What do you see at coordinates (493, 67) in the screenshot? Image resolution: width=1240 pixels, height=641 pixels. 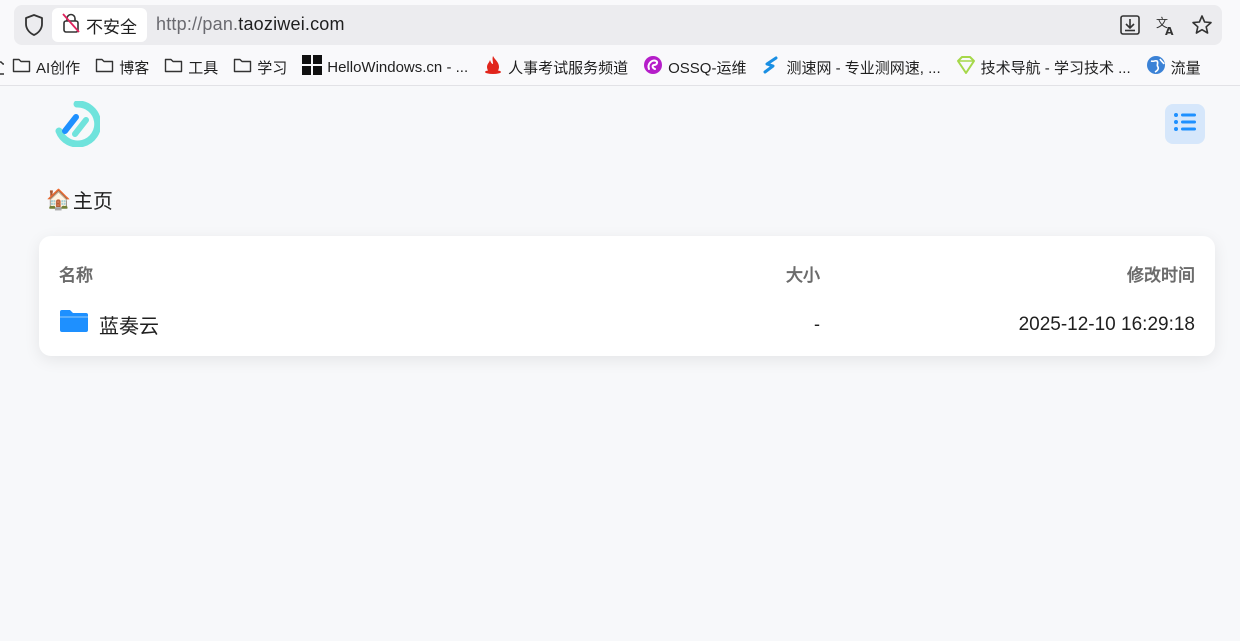 I see `fire-icon` at bounding box center [493, 67].